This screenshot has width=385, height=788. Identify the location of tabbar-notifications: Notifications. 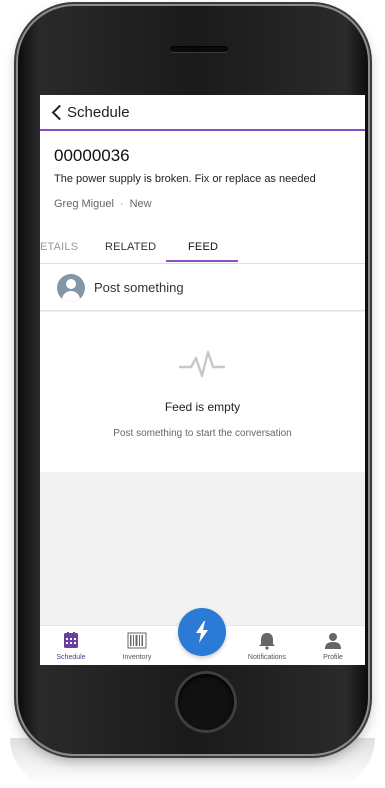
(267, 645).